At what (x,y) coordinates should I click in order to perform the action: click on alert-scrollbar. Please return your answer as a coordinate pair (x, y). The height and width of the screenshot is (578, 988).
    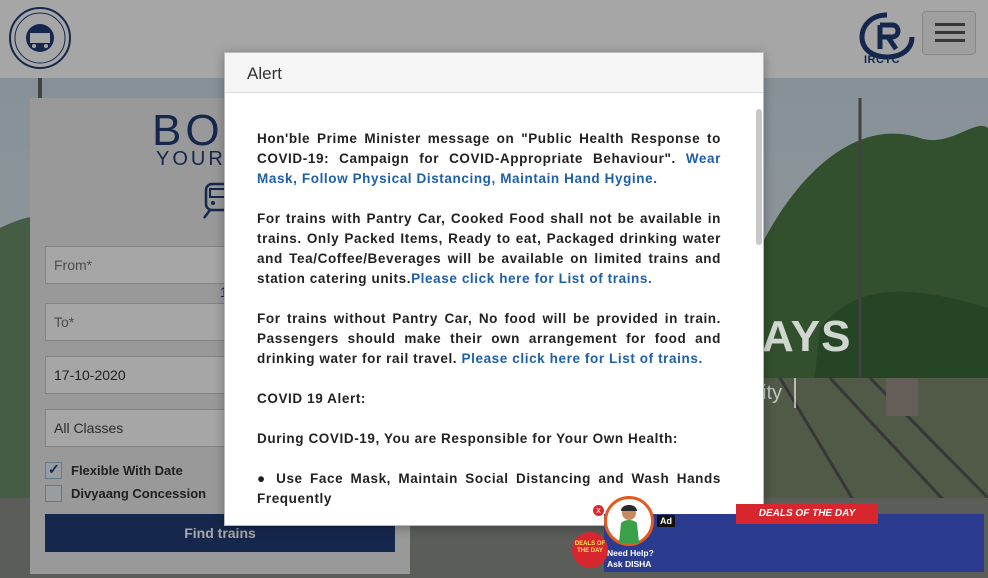
    Looking at the image, I should click on (759, 177).